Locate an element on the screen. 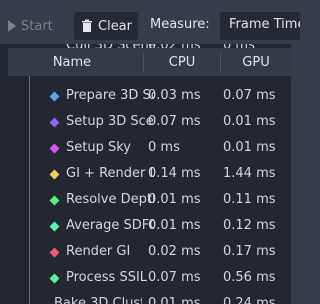 The image size is (320, 304). header-gpu: GPU is located at coordinates (256, 62).